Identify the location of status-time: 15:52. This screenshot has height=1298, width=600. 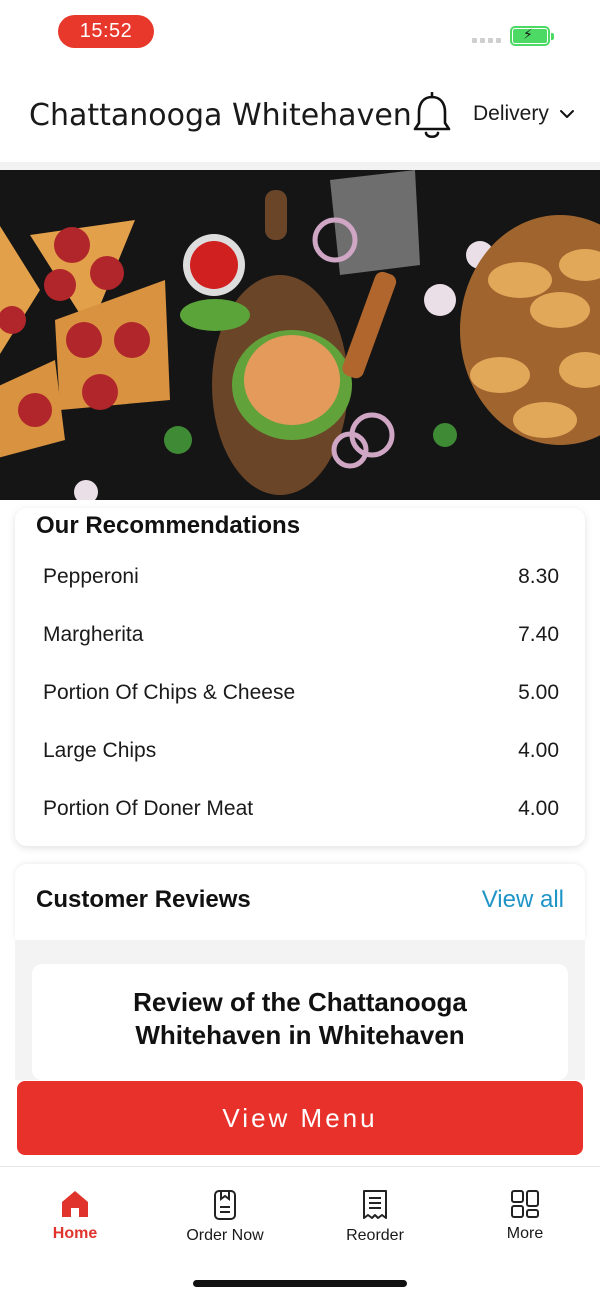
(106, 31).